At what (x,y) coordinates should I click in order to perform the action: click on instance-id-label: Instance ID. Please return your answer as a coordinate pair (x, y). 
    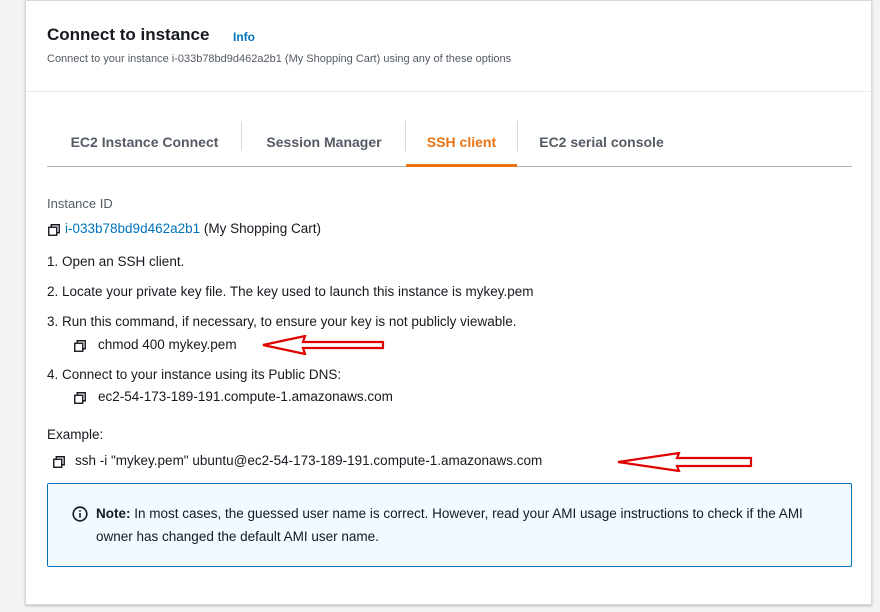
    Looking at the image, I should click on (80, 203).